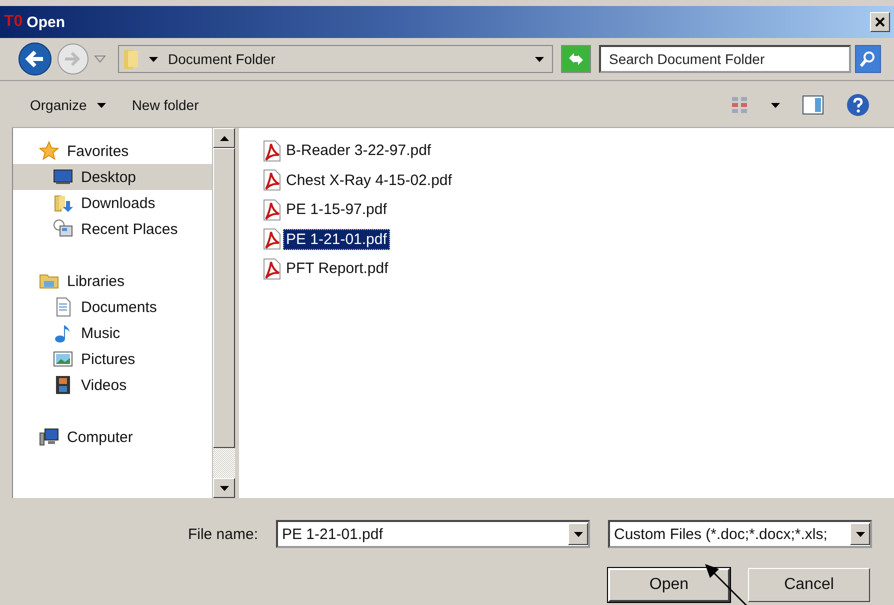  Describe the element at coordinates (63, 203) in the screenshot. I see `download-folder-icon` at that location.